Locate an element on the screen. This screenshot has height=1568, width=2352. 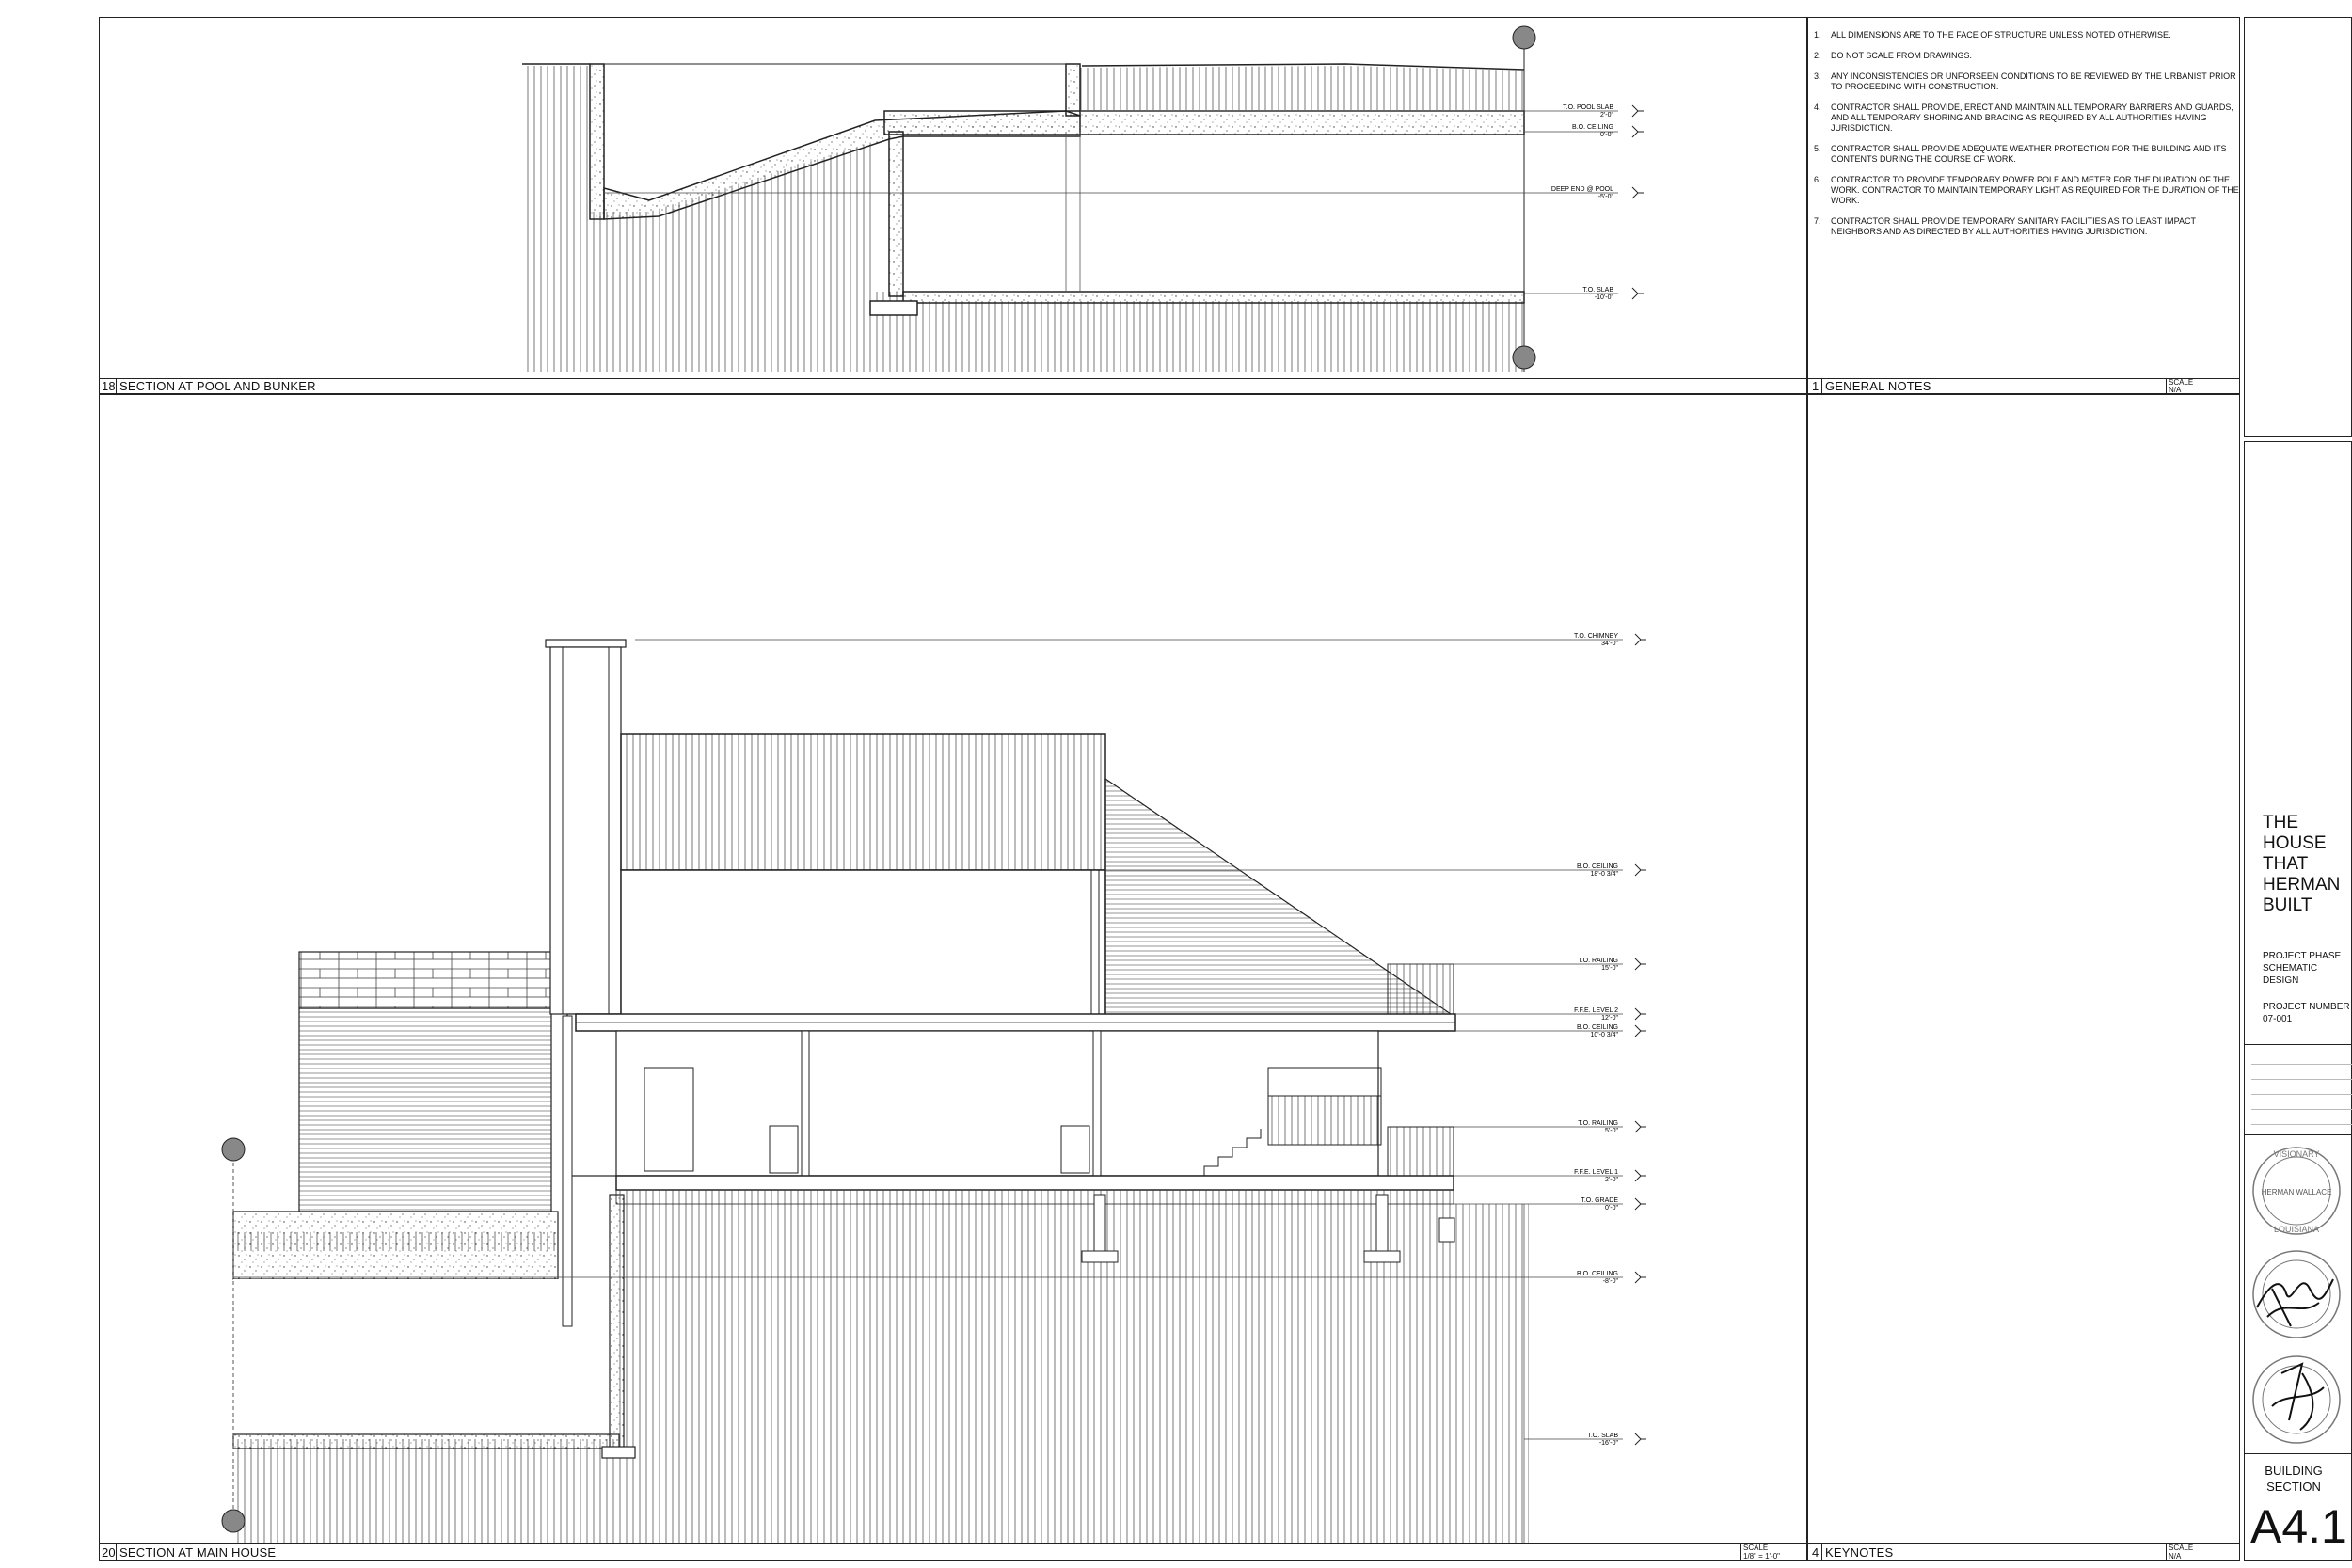
house-level-elev: 18'-0 3/4" is located at coordinates (1604, 875).